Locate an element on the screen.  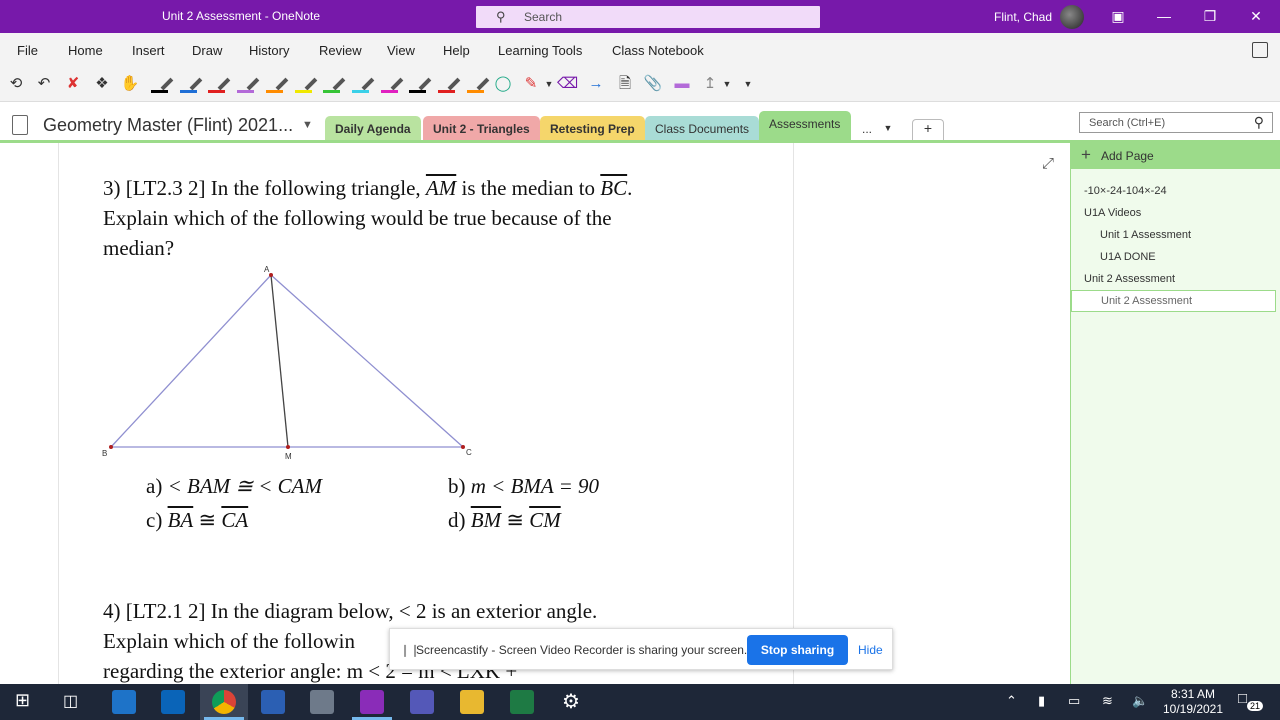
file-explorer-icon is located at coordinates (472, 702).